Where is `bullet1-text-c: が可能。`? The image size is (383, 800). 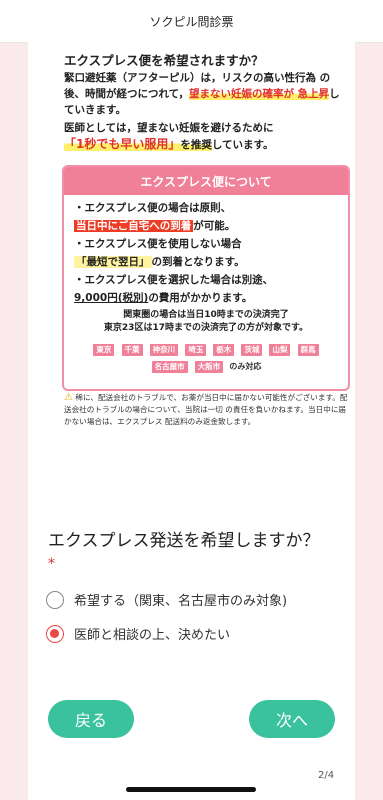
bullet1-text-c: が可能。 is located at coordinates (214, 226).